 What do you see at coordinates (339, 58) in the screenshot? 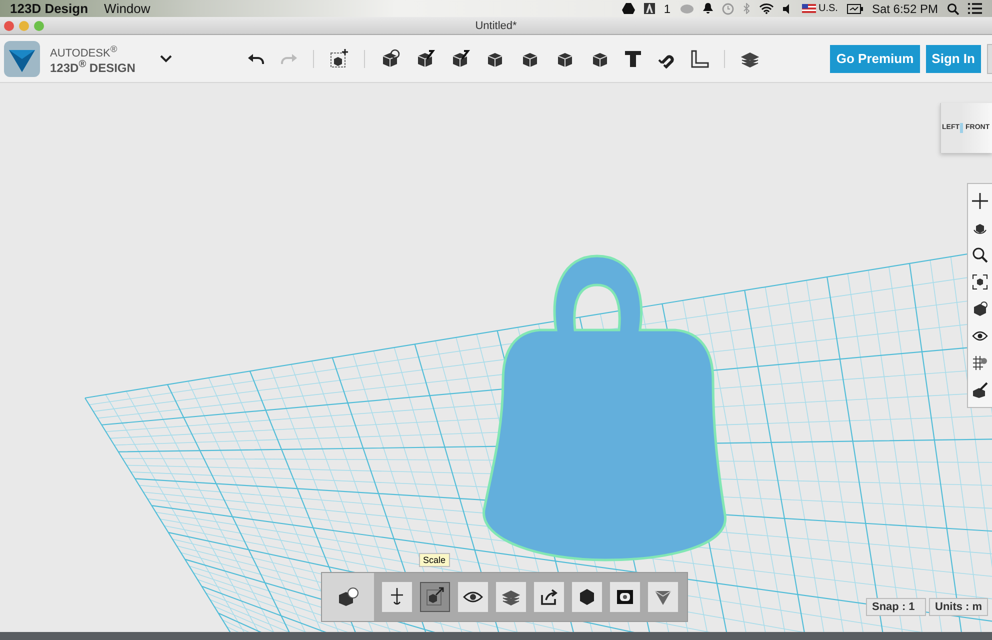
I see `add-cube-icon` at bounding box center [339, 58].